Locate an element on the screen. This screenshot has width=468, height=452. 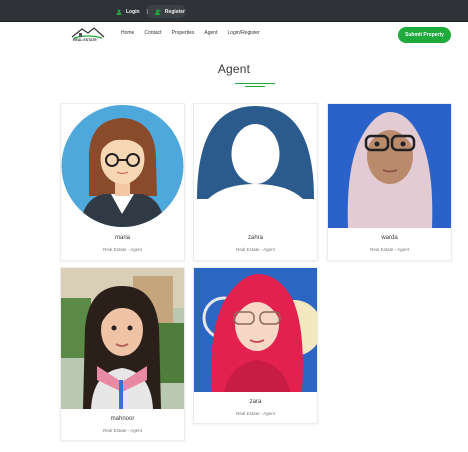
submit-property-button: Submit Property is located at coordinates (424, 35).